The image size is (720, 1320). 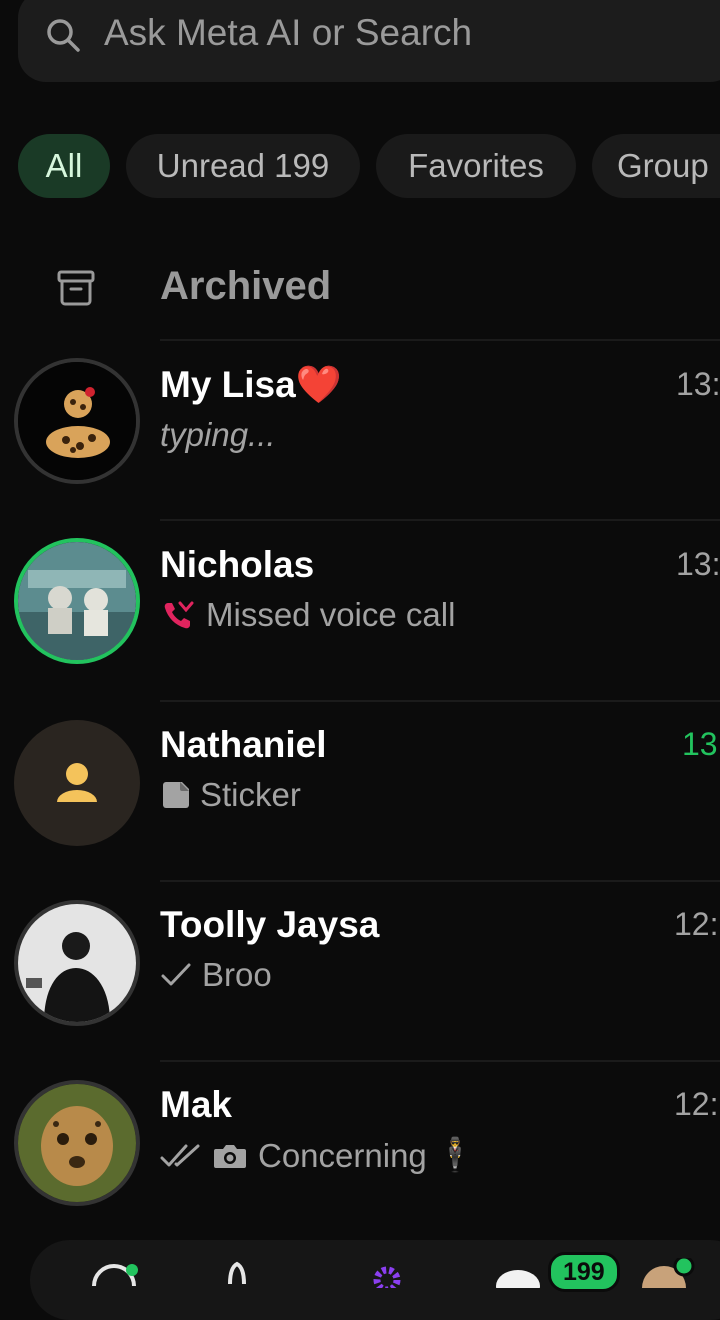 What do you see at coordinates (455, 1154) in the screenshot?
I see `emoji: 🕴` at bounding box center [455, 1154].